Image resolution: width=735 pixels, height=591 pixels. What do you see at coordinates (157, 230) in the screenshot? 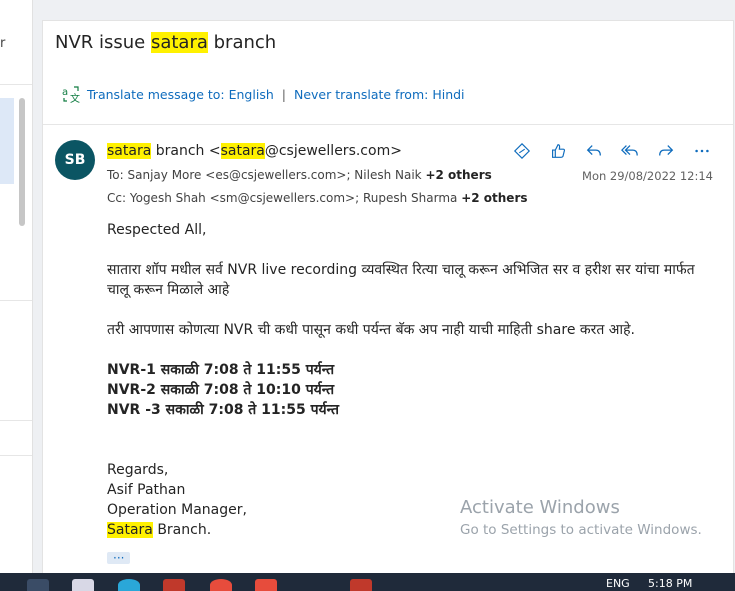
I see `greeting: Respected All,` at bounding box center [157, 230].